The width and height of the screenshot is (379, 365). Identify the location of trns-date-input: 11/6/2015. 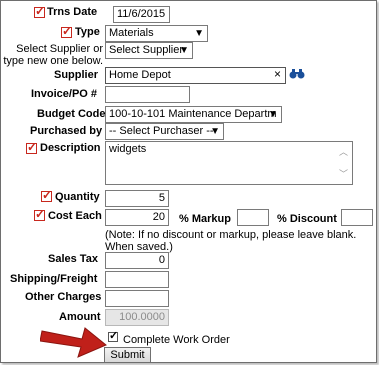
(141, 14).